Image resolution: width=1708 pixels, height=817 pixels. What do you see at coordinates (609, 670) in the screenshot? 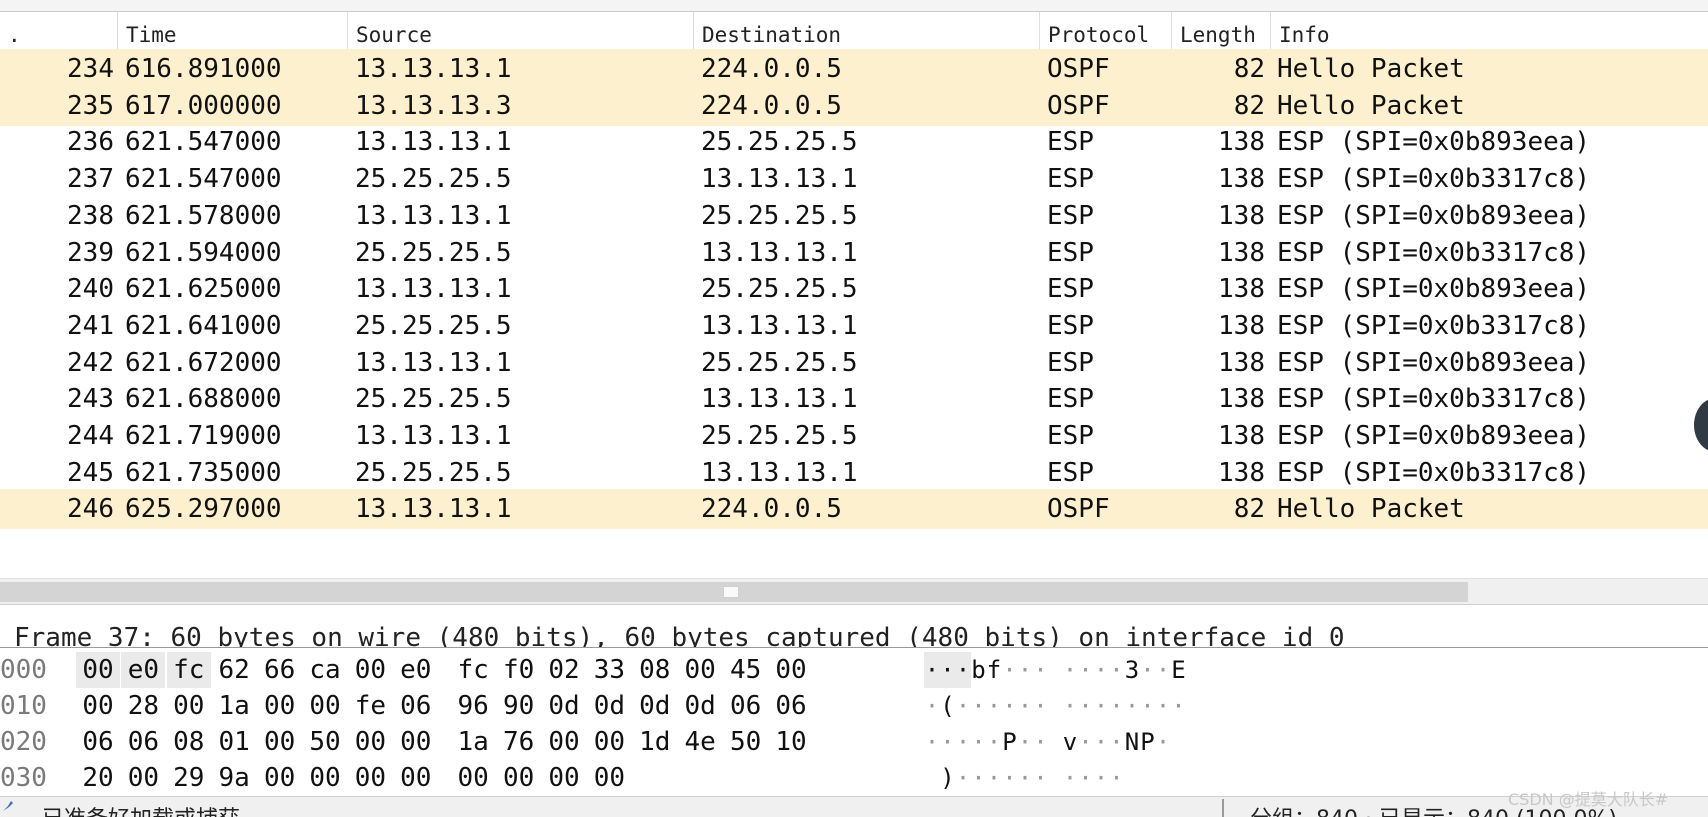
I see `hex-byte: 33` at bounding box center [609, 670].